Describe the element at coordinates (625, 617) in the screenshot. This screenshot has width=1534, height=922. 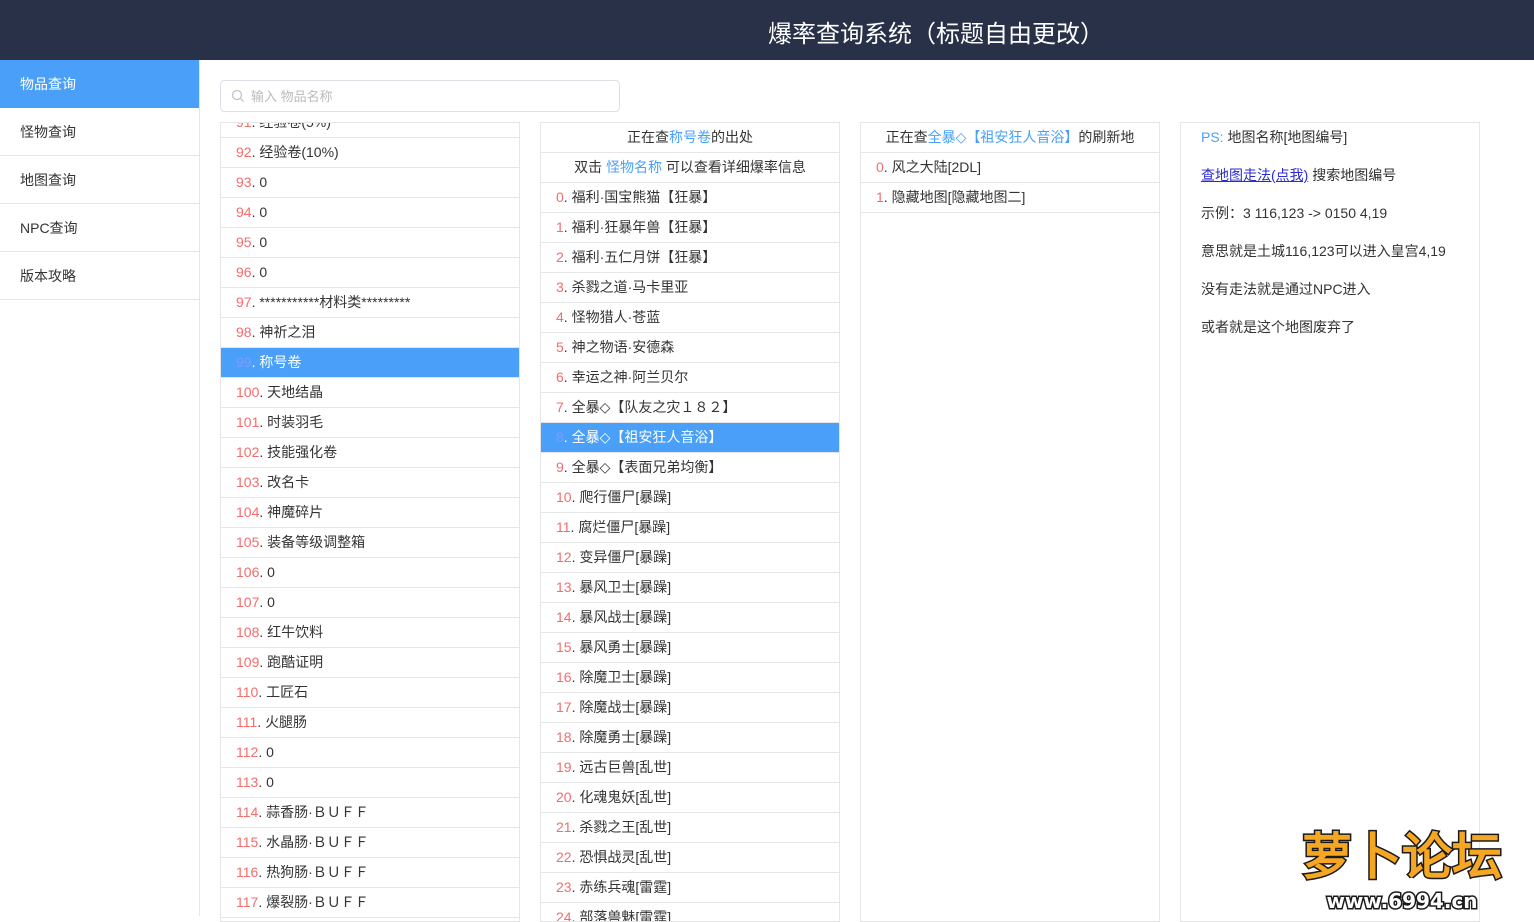
I see `row-name: 暴风战士[暴躁]` at that location.